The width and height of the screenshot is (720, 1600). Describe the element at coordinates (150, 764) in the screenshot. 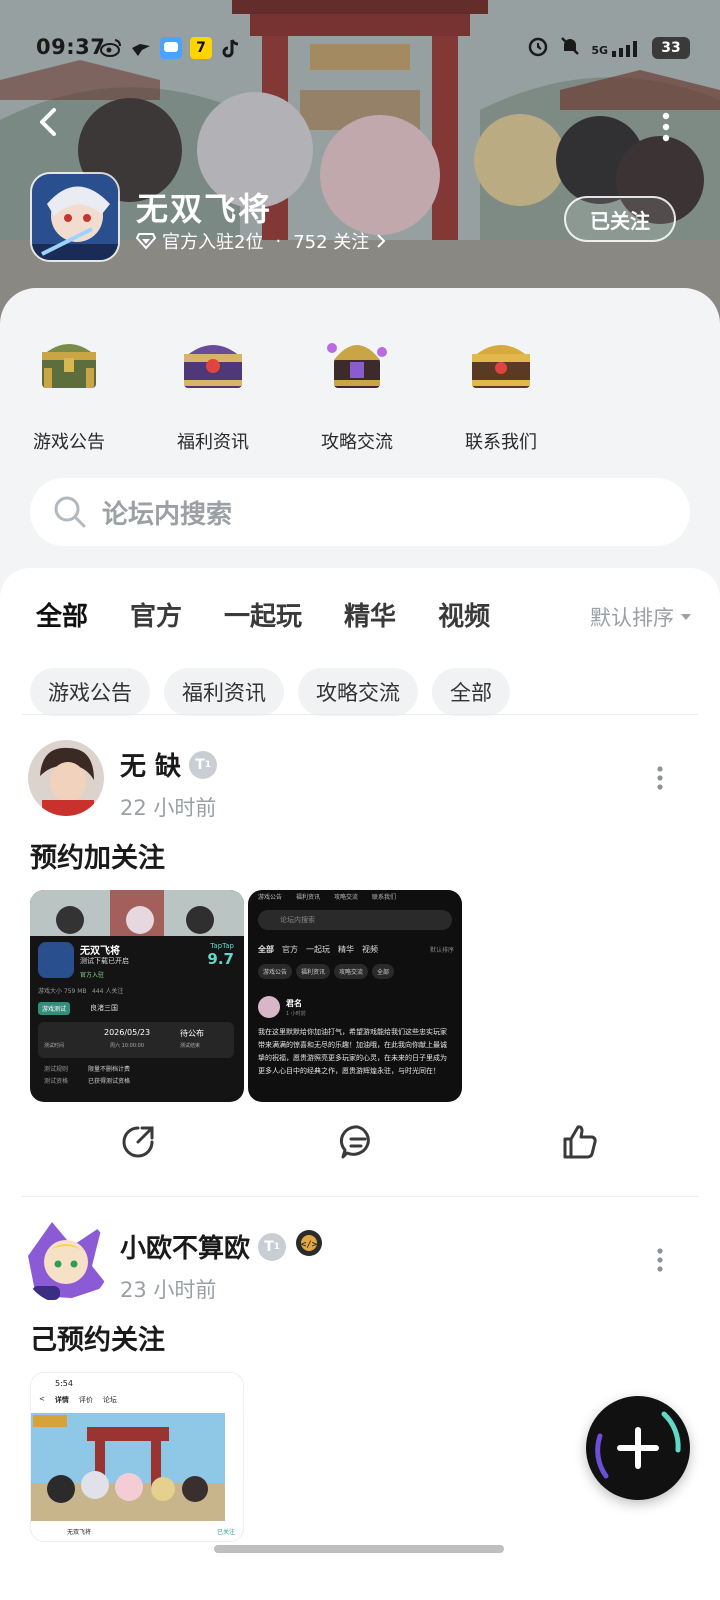

I see `username: 无 缺` at that location.